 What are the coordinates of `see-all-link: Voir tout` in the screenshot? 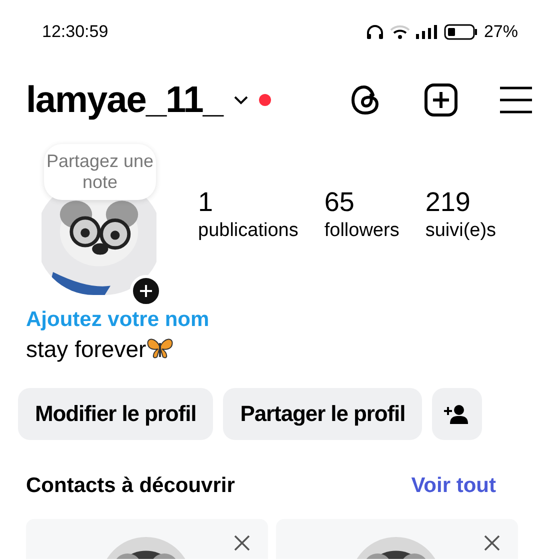 It's located at (453, 485).